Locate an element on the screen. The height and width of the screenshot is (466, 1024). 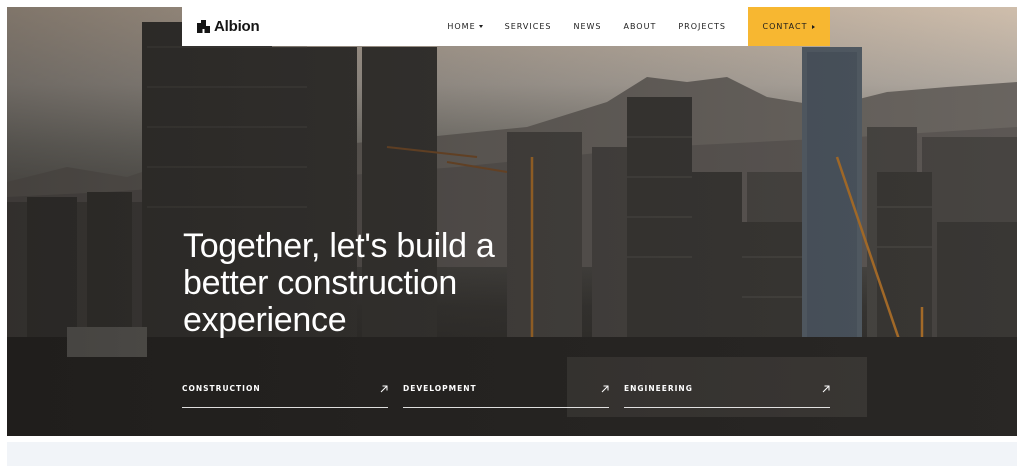
nav-item-about-label: ABOUT is located at coordinates (640, 26).